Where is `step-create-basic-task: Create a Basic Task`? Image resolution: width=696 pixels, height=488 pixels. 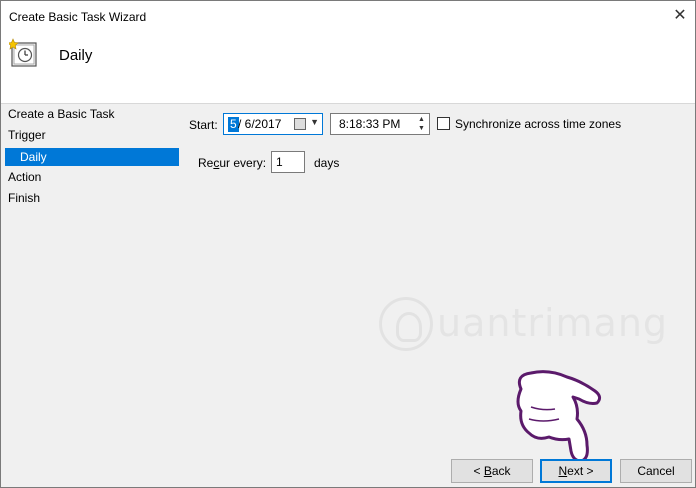
step-create-basic-task: Create a Basic Task is located at coordinates (61, 114).